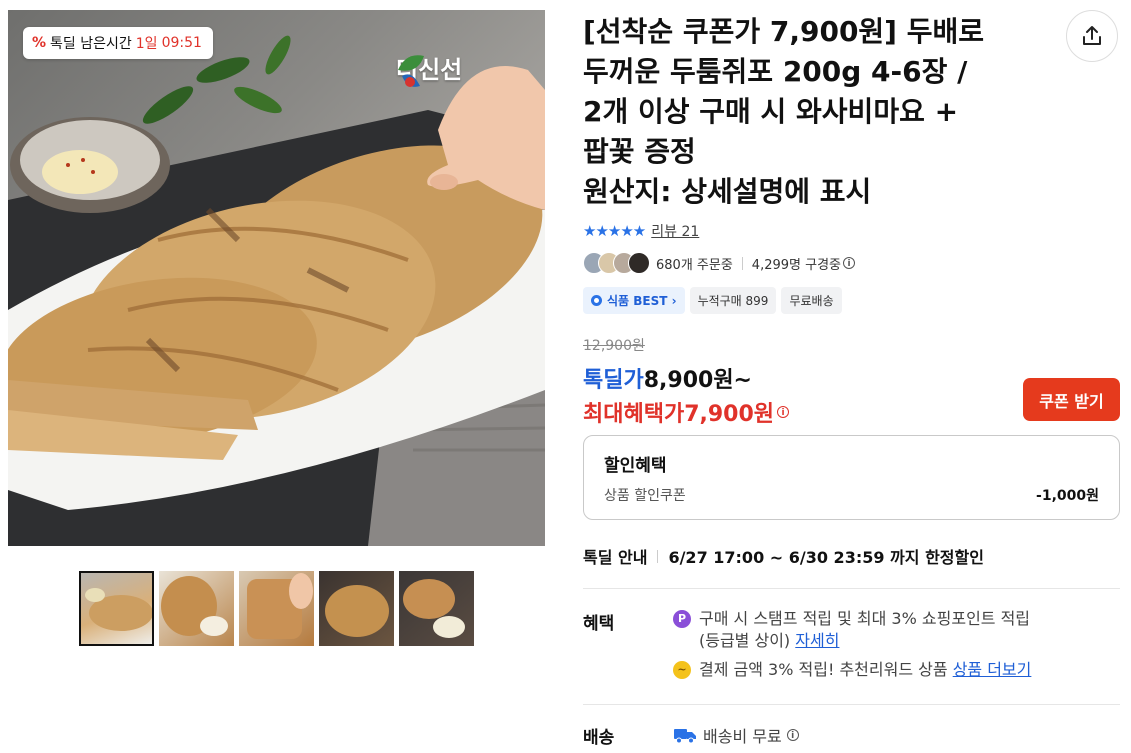 The width and height of the screenshot is (1131, 753). What do you see at coordinates (796, 265) in the screenshot?
I see `watching-count: 4,299명 구경중` at bounding box center [796, 265].